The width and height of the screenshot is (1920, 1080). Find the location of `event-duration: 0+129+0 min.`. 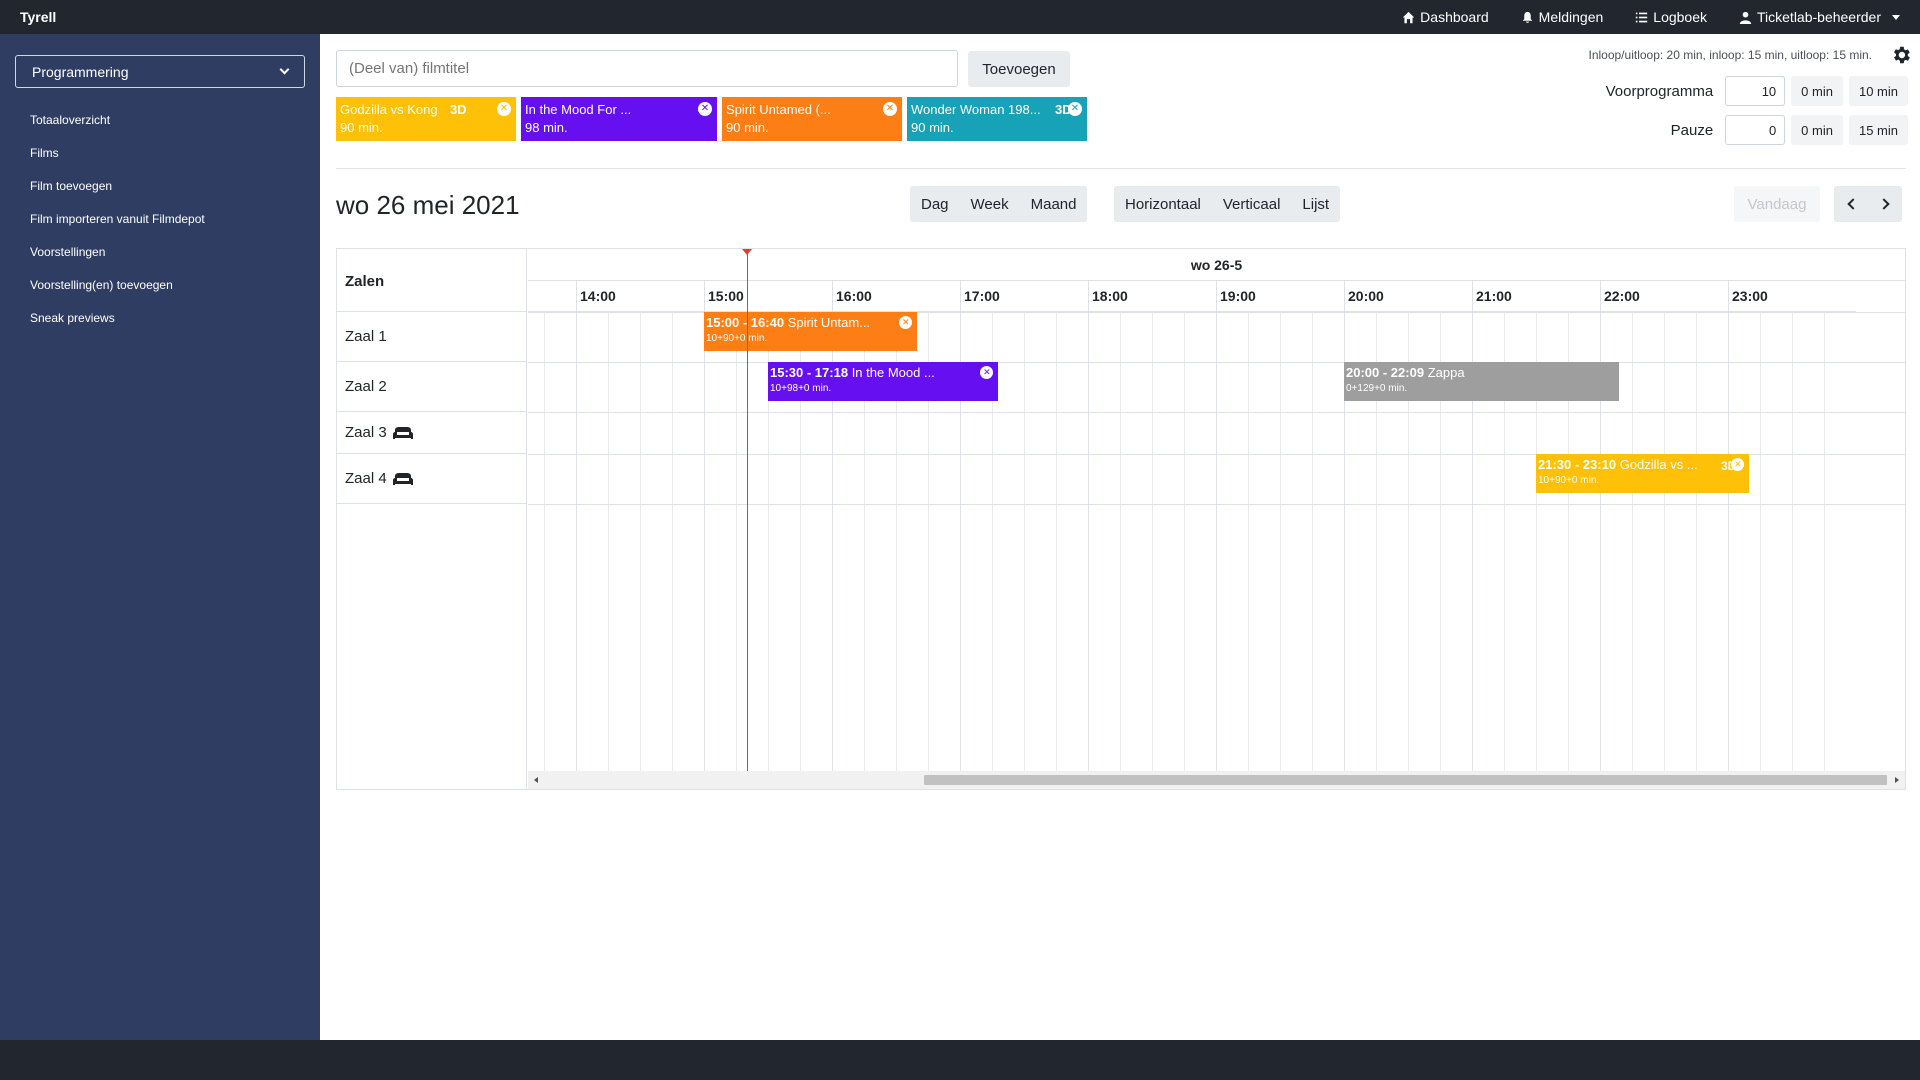

event-duration: 0+129+0 min. is located at coordinates (1377, 388).